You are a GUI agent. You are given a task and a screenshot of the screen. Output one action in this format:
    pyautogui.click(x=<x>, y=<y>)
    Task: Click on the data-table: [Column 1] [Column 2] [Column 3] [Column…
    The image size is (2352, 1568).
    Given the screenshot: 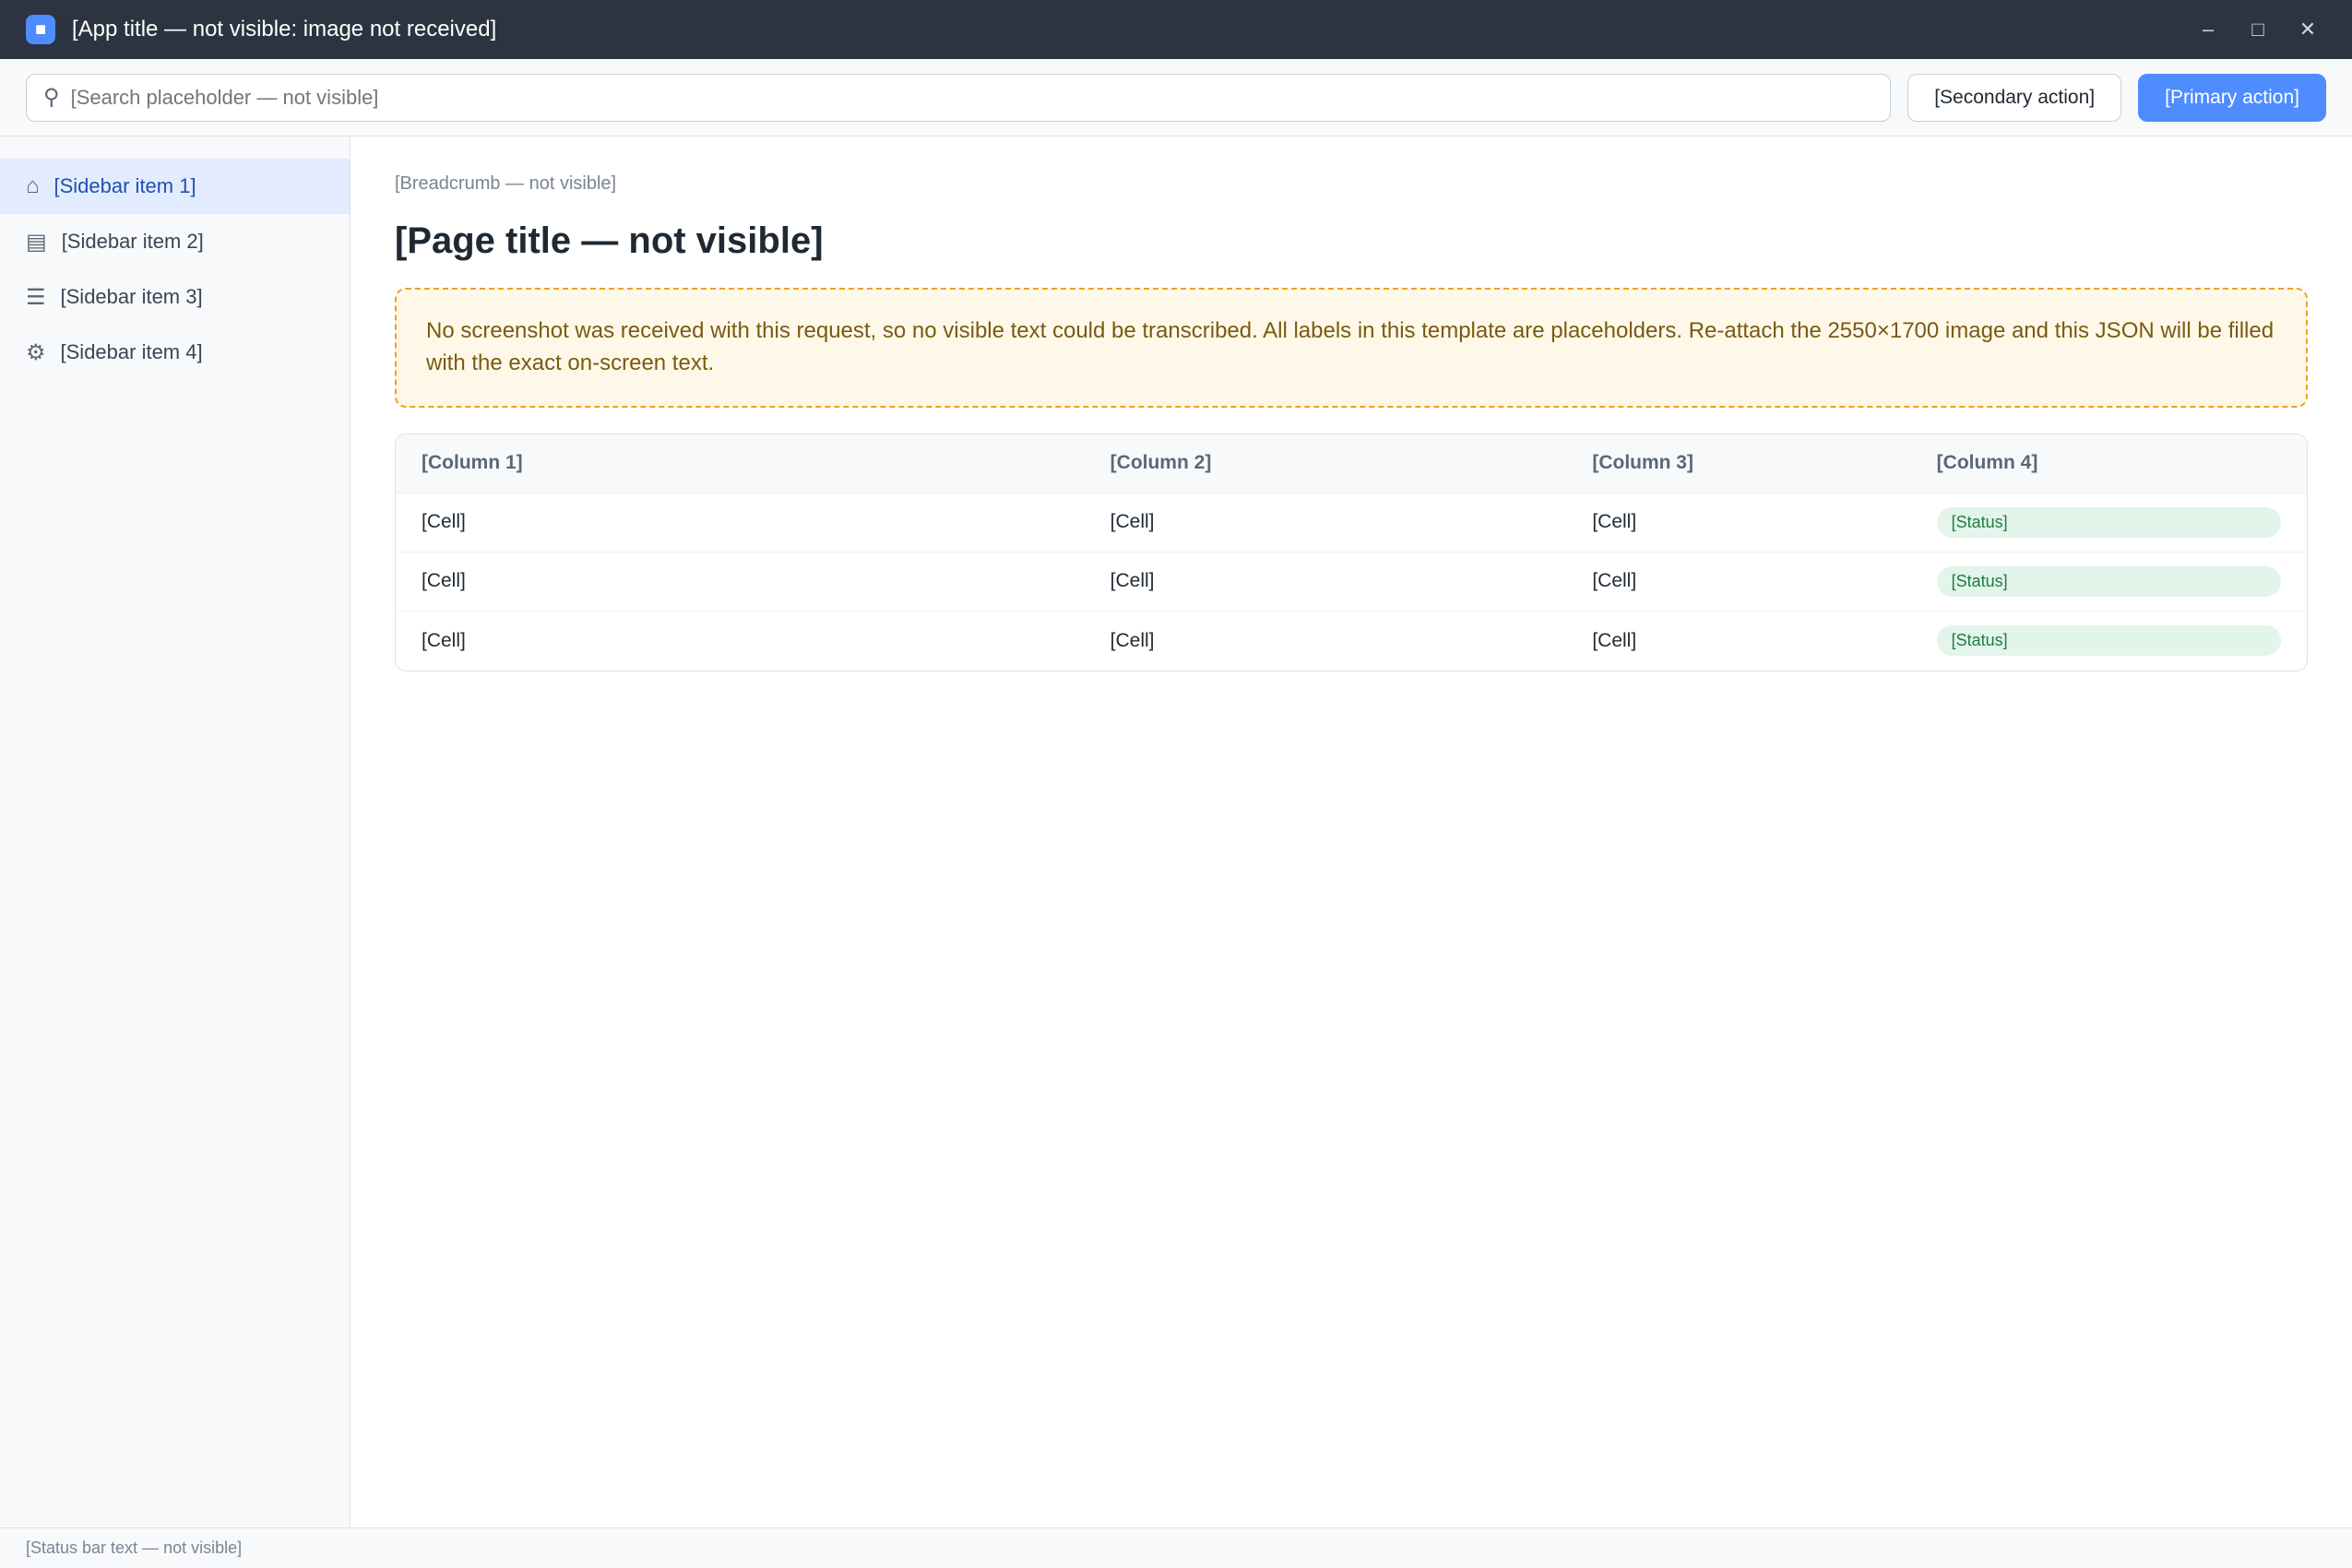 What is the action you would take?
    pyautogui.click(x=1351, y=552)
    